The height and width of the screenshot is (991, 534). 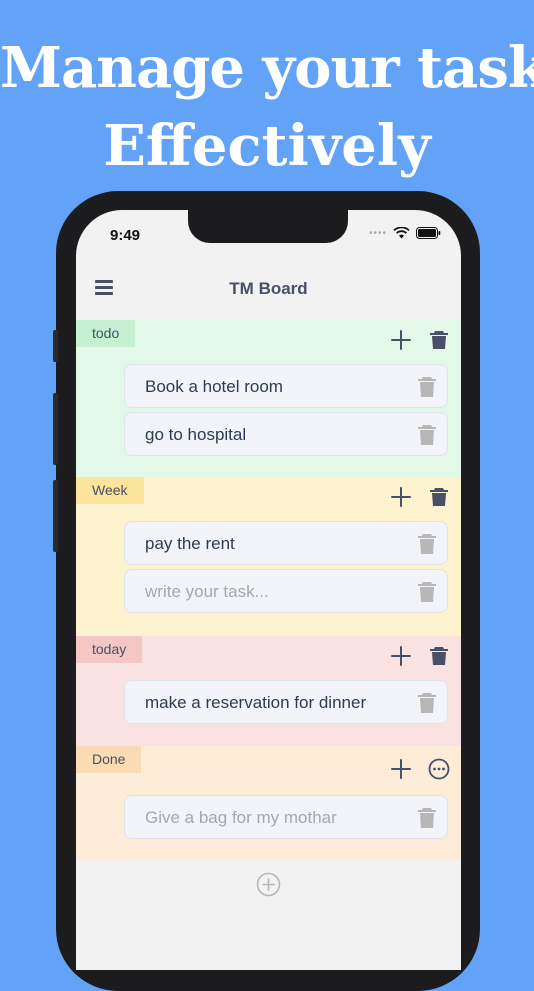 I want to click on wifi-icon, so click(x=401, y=233).